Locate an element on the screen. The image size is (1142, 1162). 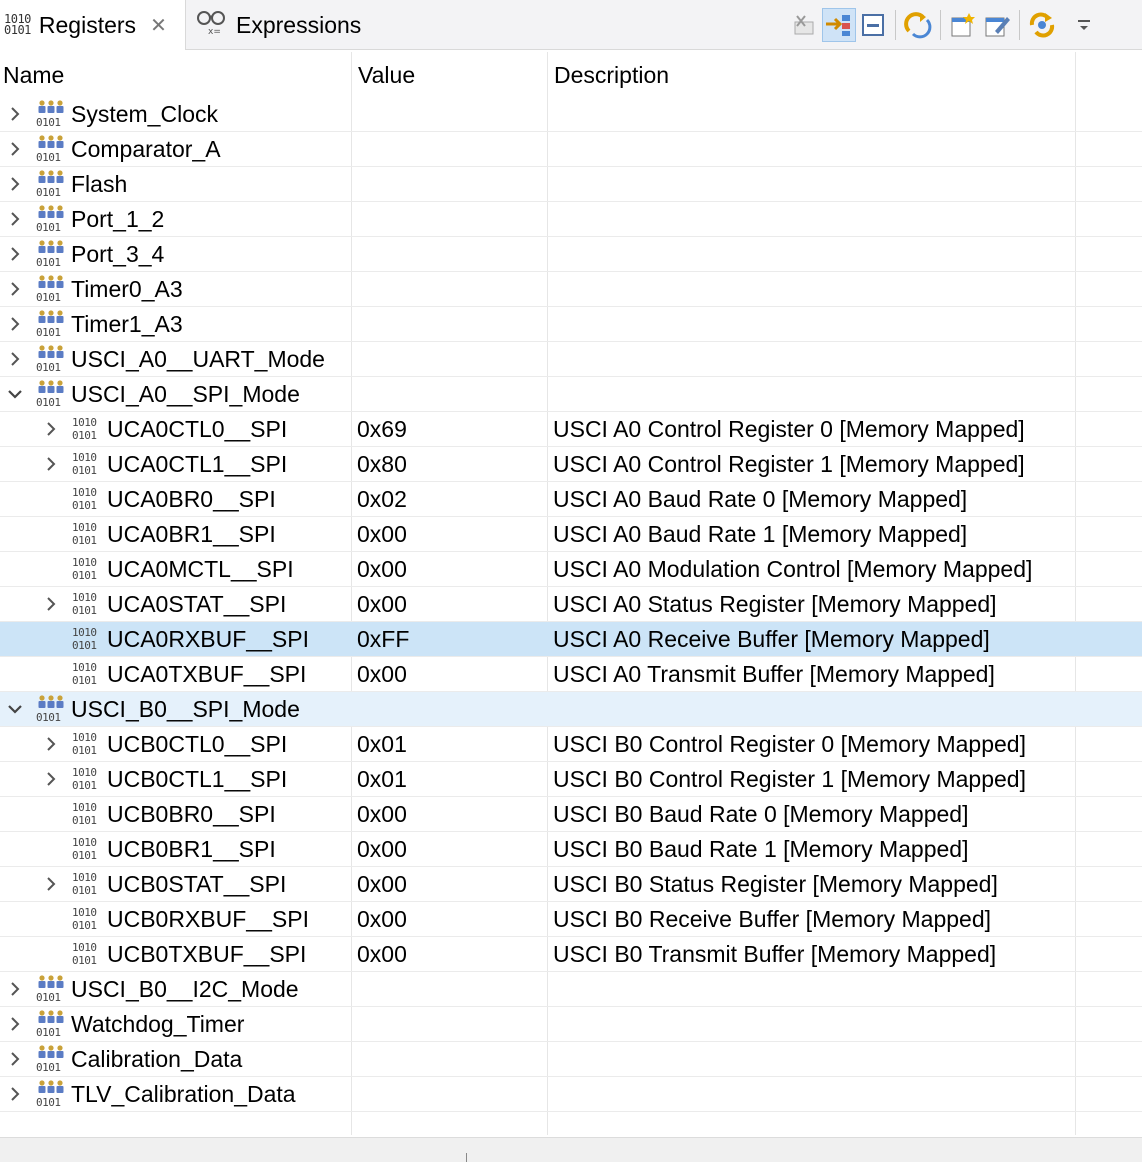
row-name: USCI_A0__UART_Mode is located at coordinates (198, 359).